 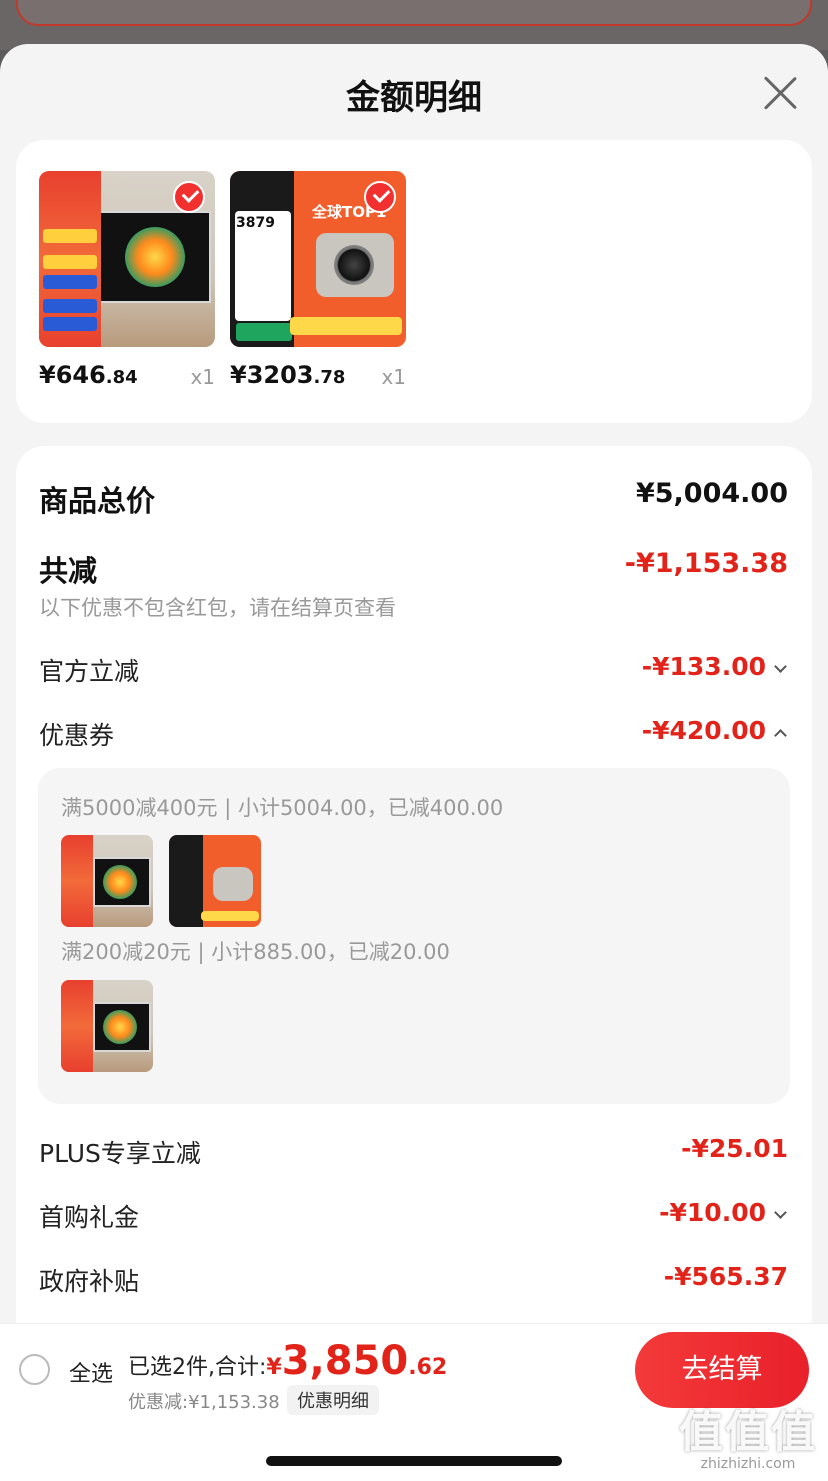 I want to click on selected-count: 已选2件,合计:, so click(x=197, y=1367).